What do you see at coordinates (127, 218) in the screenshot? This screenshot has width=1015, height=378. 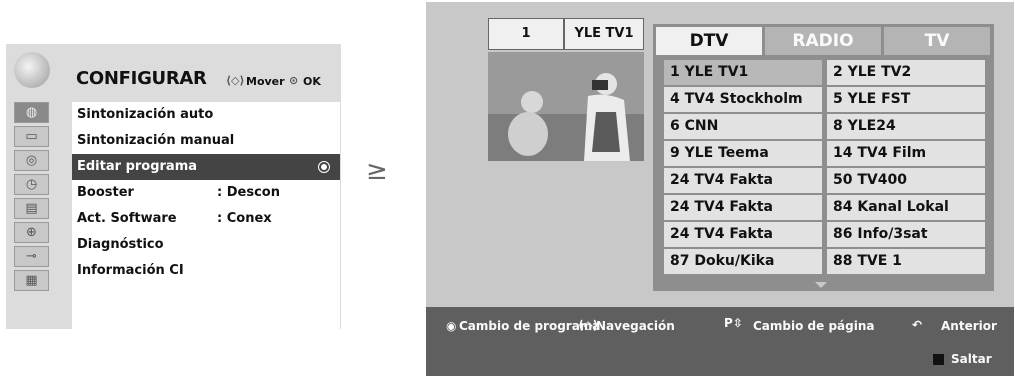 I see `menu-item-label: Act. Software` at bounding box center [127, 218].